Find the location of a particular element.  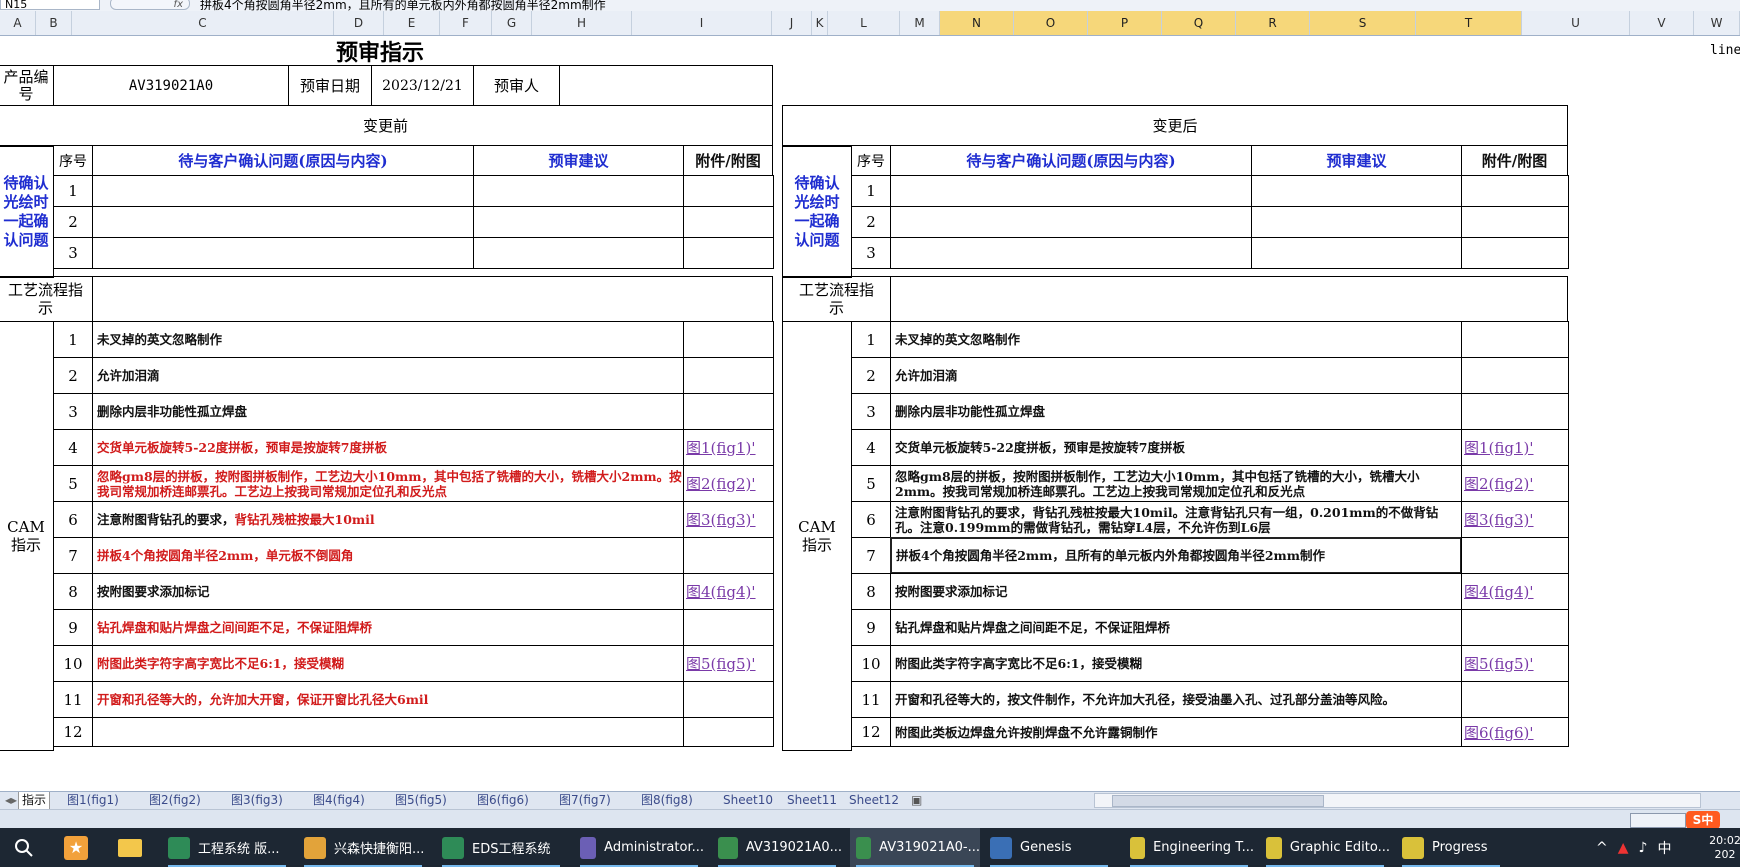

col-header-T: T is located at coordinates (1469, 23).